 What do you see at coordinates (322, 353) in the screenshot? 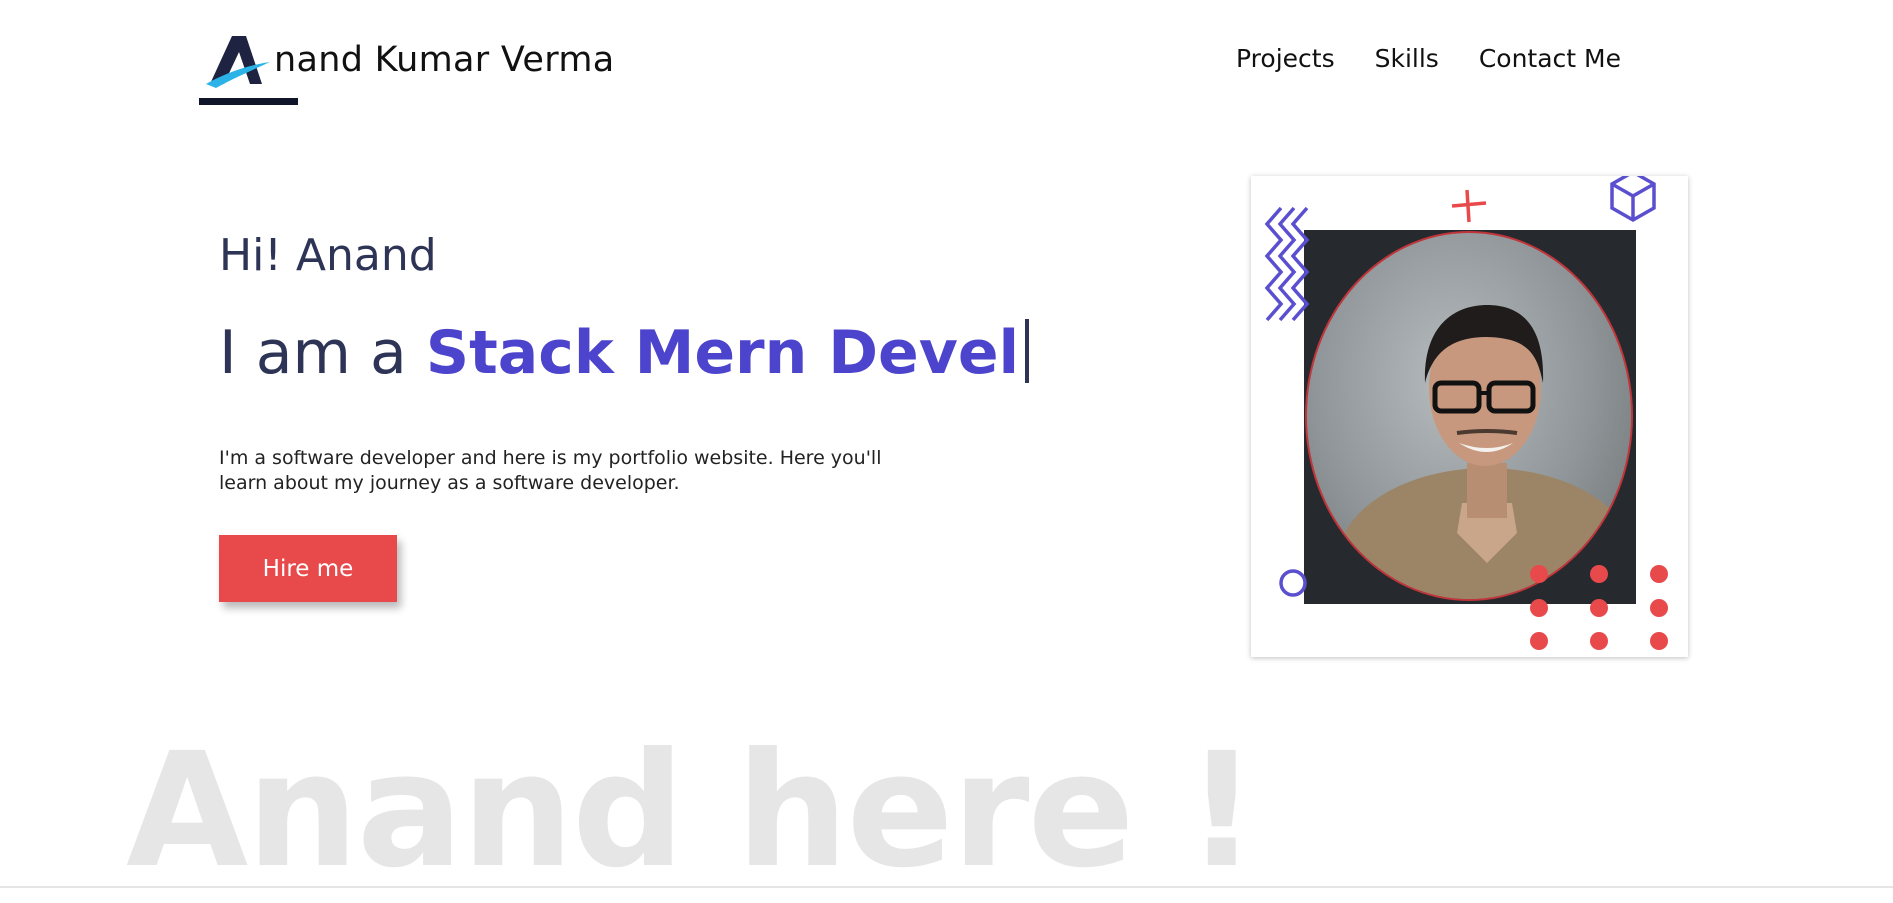
I see `headline-prefix: I am a` at bounding box center [322, 353].